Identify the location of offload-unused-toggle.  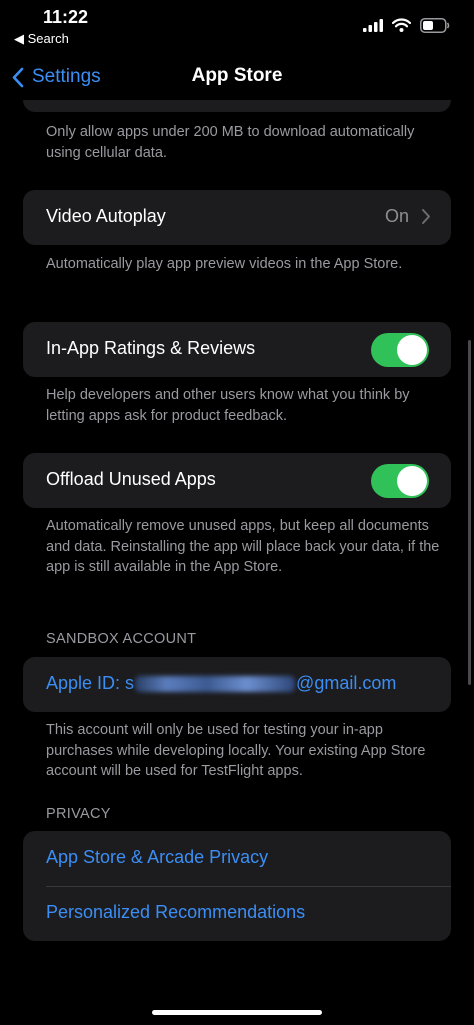
(400, 481).